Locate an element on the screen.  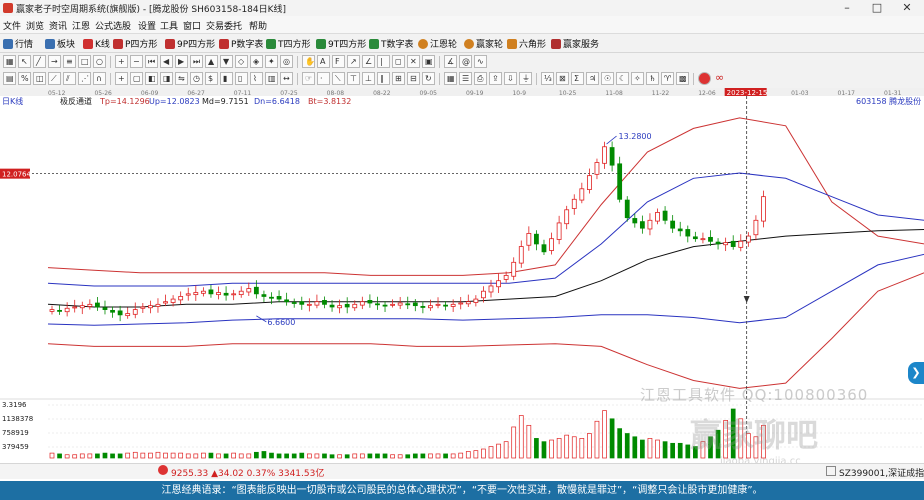
wave-tool-icon: ∿ is located at coordinates (480, 61).